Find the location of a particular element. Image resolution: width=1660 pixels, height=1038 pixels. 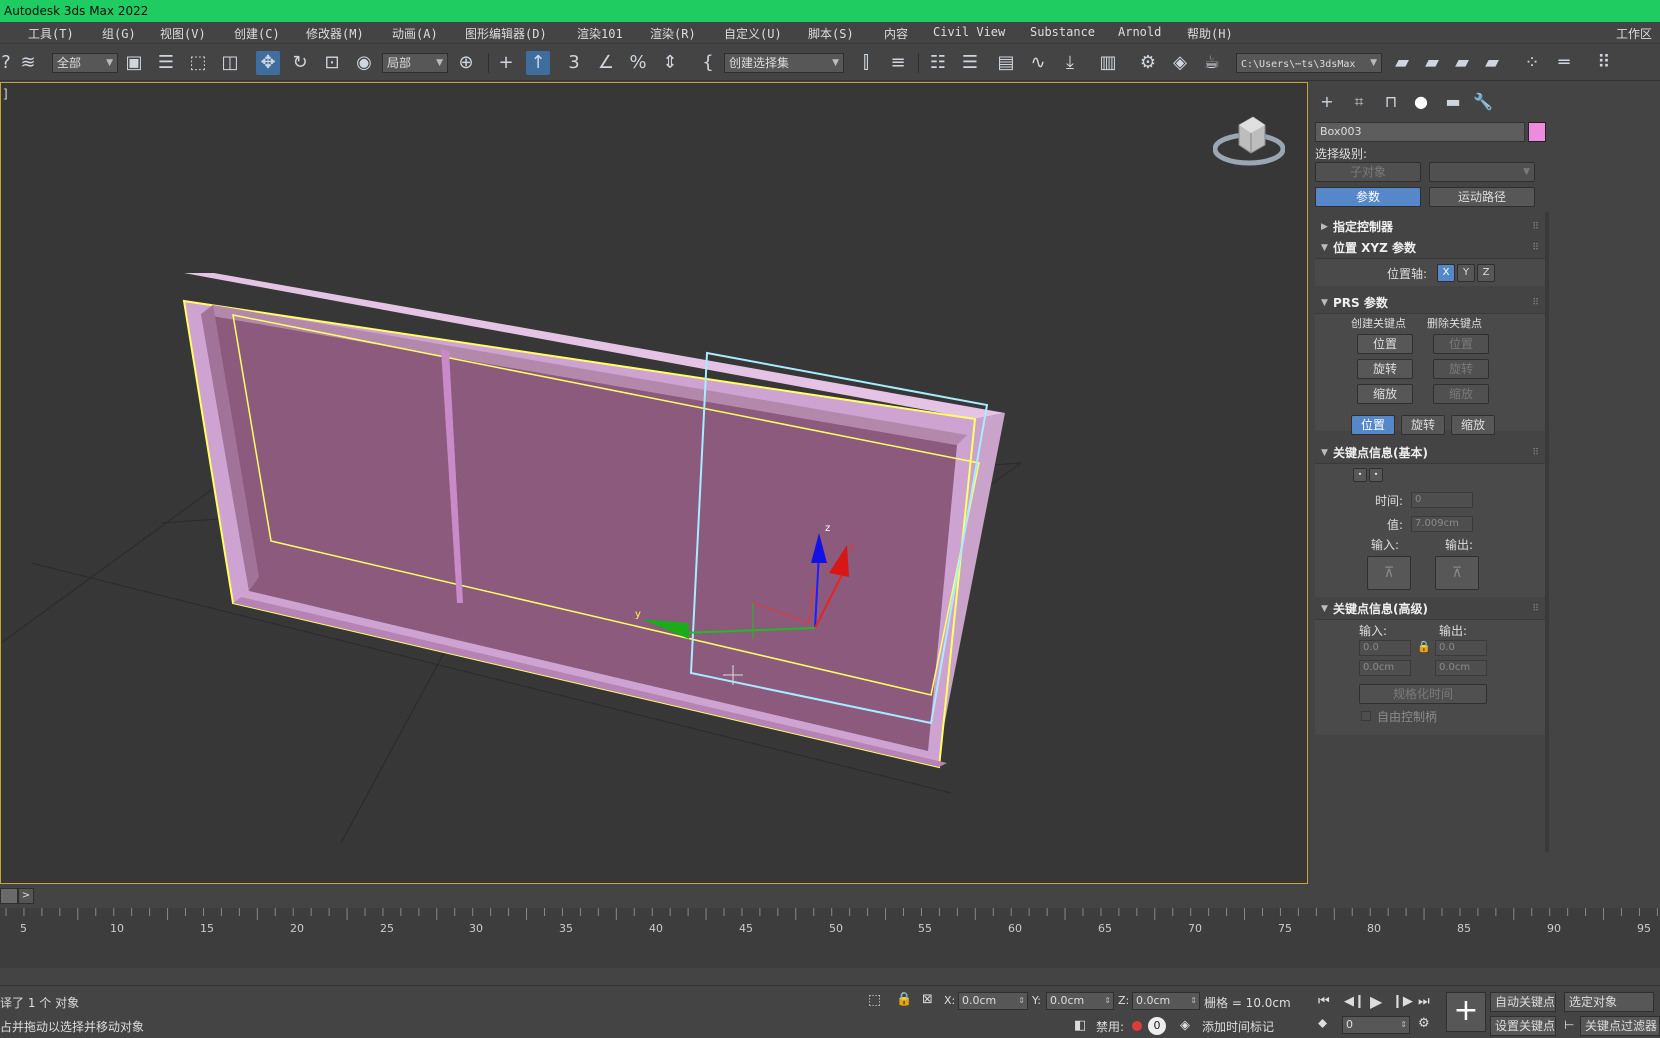

axis-y-button: Y is located at coordinates (1466, 273).